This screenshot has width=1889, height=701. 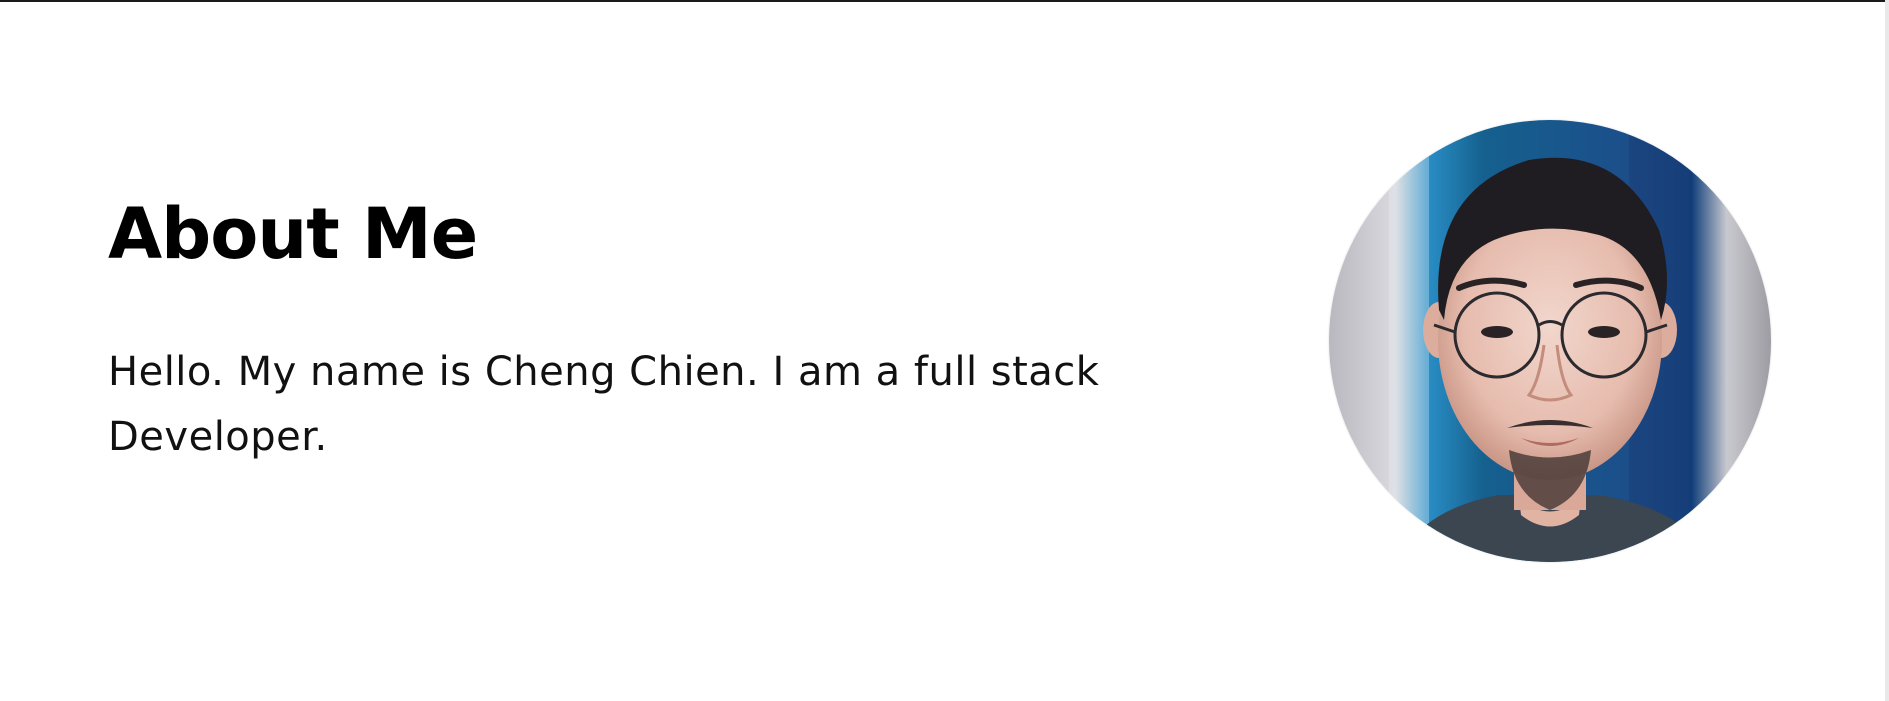 What do you see at coordinates (1887, 350) in the screenshot?
I see `page-scroll-edge` at bounding box center [1887, 350].